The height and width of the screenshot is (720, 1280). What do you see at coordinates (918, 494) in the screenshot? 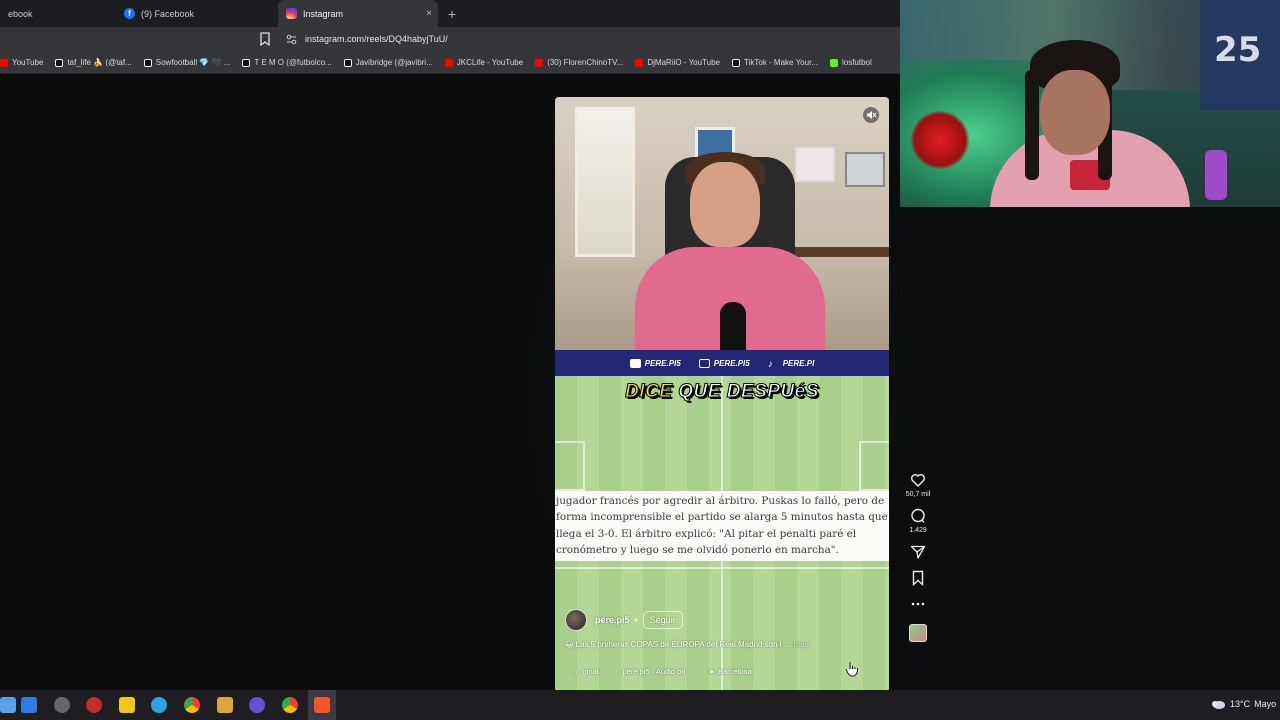
I see `like-count: 50,7 mil` at bounding box center [918, 494].